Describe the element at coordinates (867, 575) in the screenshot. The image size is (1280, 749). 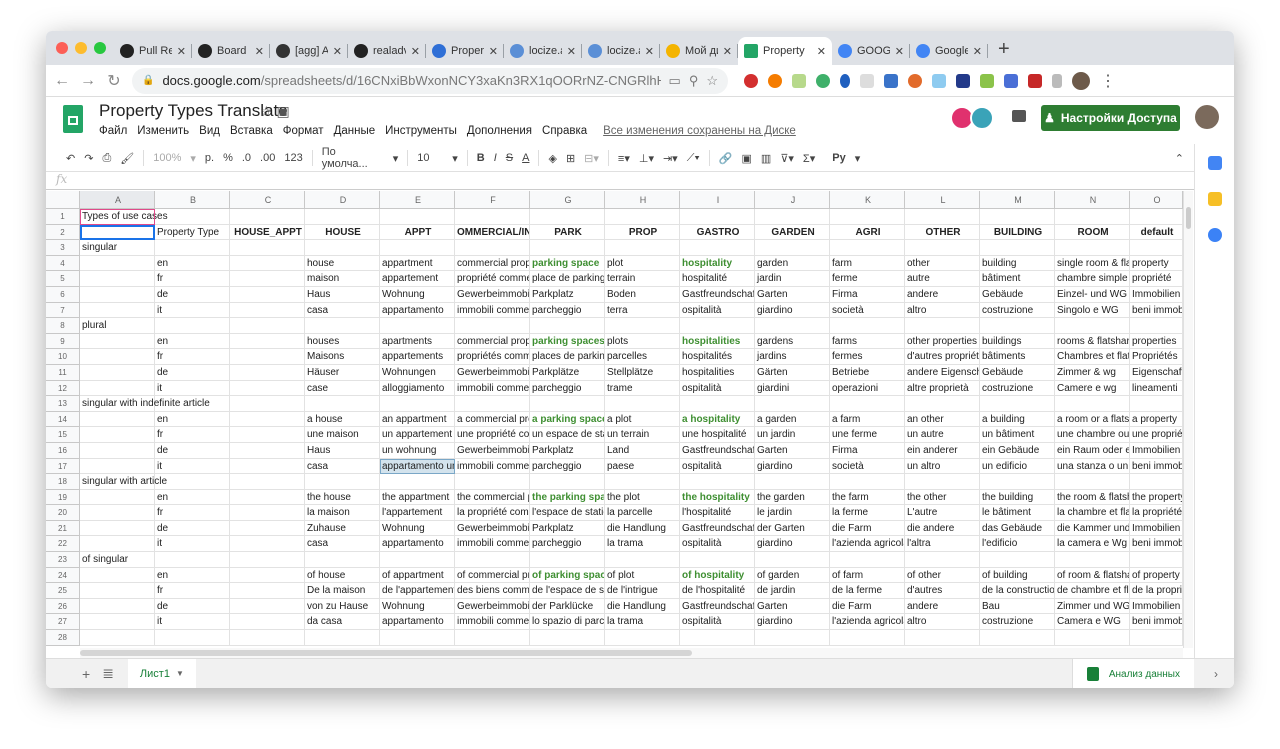
I see `cell-k24: of farm` at that location.